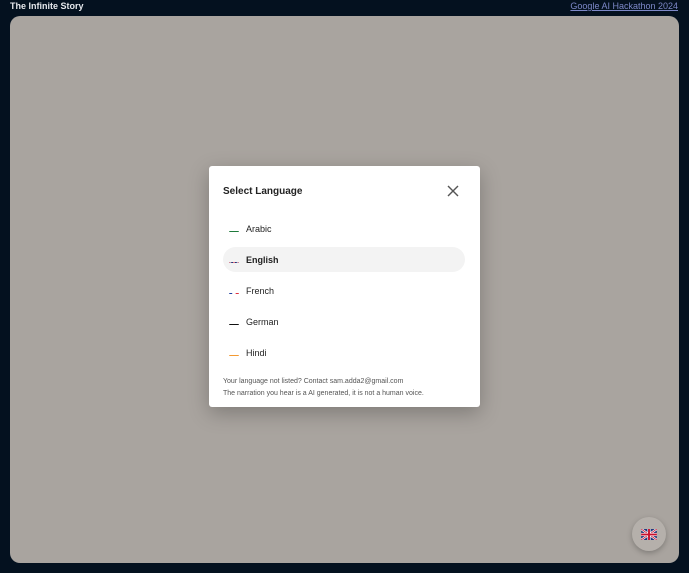 This screenshot has height=573, width=689. Describe the element at coordinates (344, 352) in the screenshot. I see `language-option-hindi: Hindi` at that location.